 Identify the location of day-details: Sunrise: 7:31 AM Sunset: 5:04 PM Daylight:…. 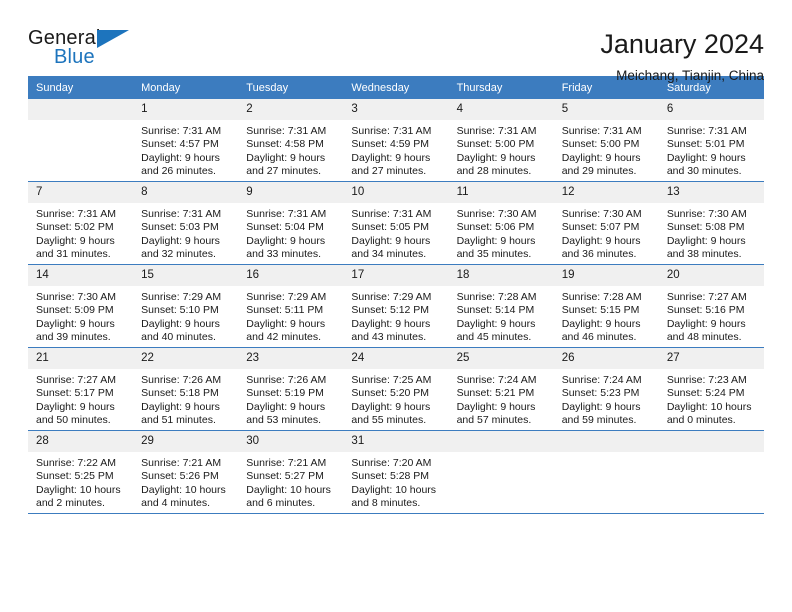
(290, 232).